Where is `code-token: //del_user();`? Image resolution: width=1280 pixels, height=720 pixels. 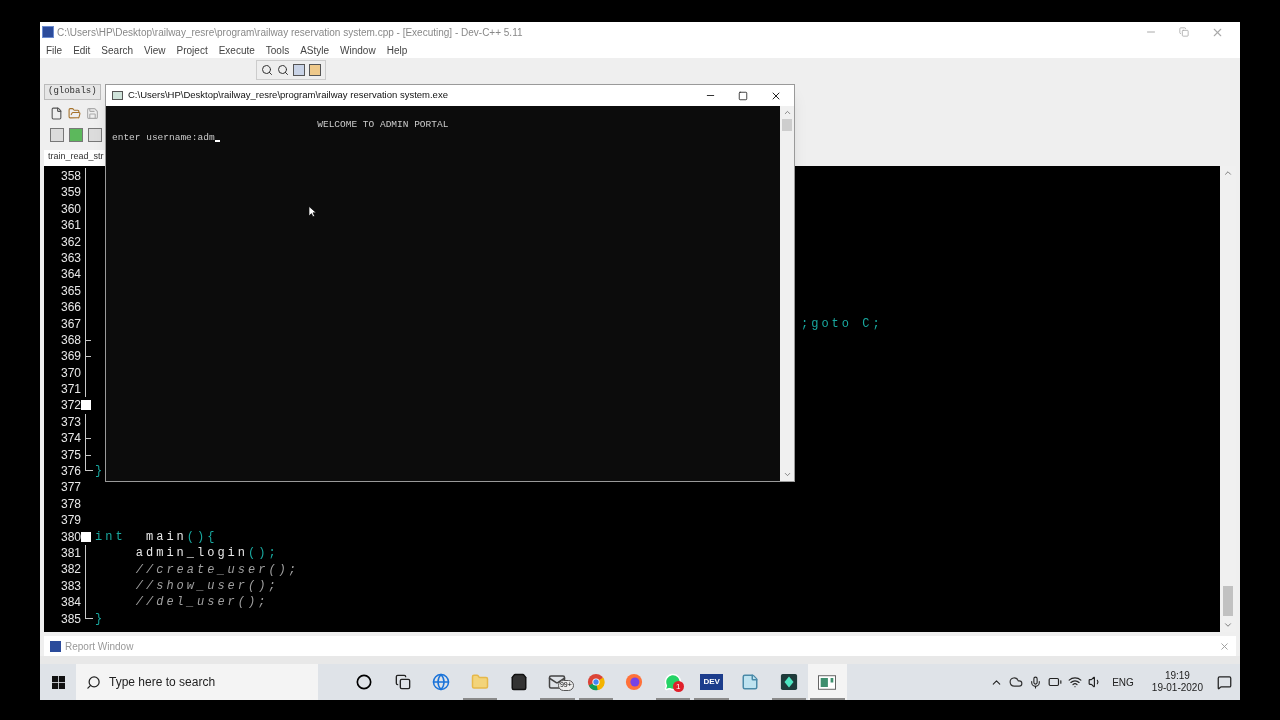 code-token: //del_user(); is located at coordinates (201, 603).